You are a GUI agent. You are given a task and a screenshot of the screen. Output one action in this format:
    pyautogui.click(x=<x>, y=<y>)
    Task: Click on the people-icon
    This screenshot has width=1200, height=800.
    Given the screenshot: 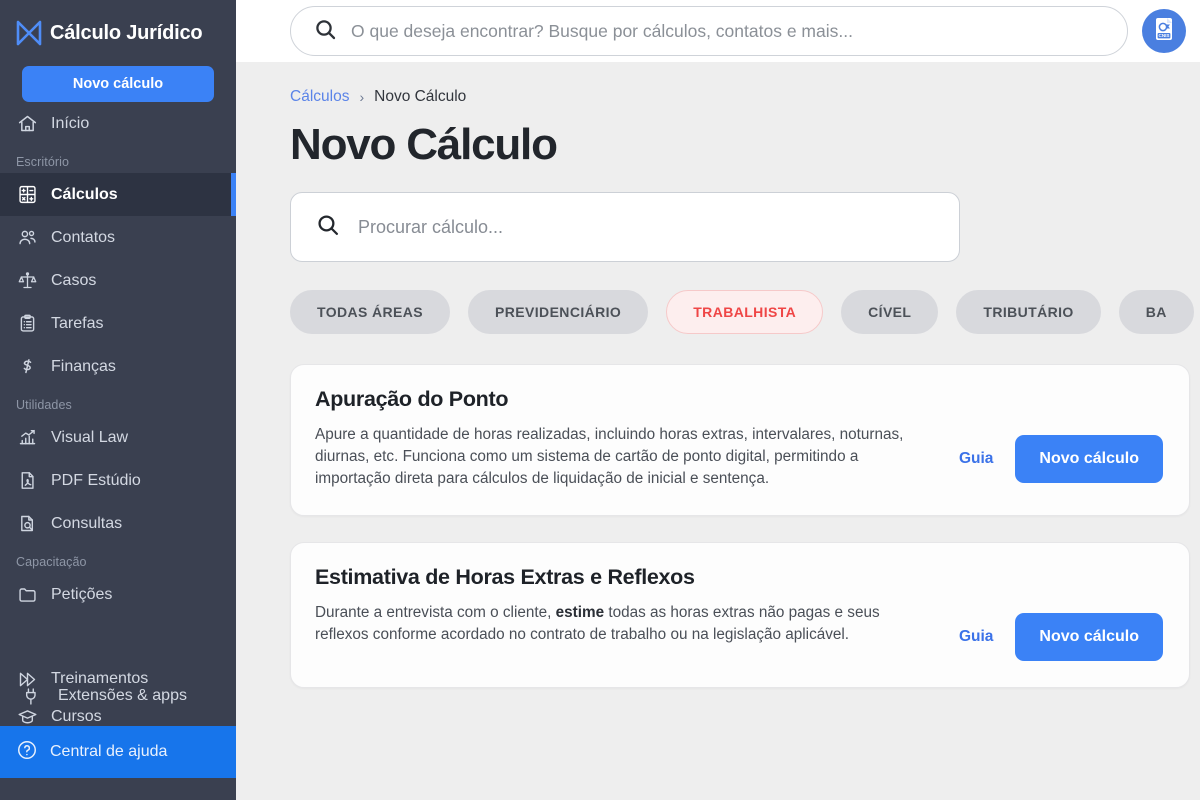 What is the action you would take?
    pyautogui.click(x=27, y=238)
    